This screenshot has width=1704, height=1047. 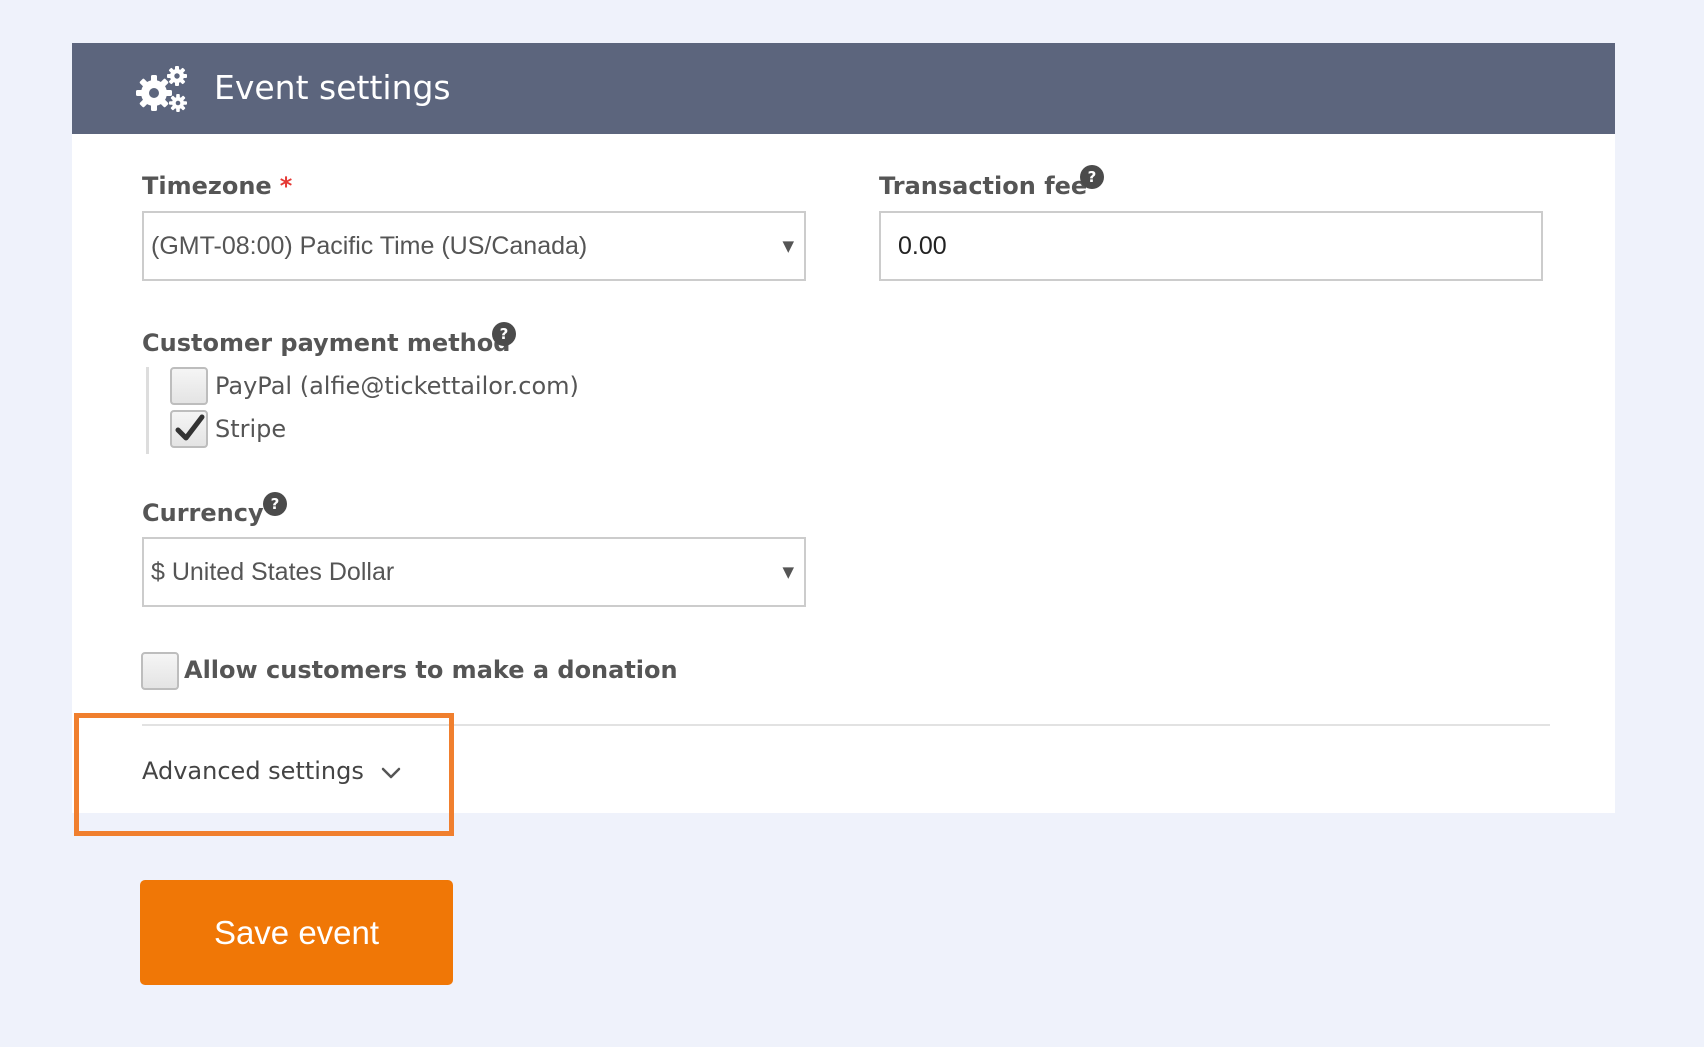 What do you see at coordinates (397, 386) in the screenshot?
I see `paypal-option-label: PayPal (alfie@tickettailor.com)` at bounding box center [397, 386].